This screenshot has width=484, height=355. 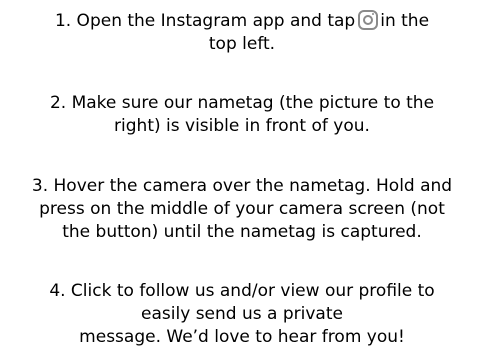 I want to click on step-1-line-1: 1. Open the Instagram app and tap in the, so click(x=242, y=21).